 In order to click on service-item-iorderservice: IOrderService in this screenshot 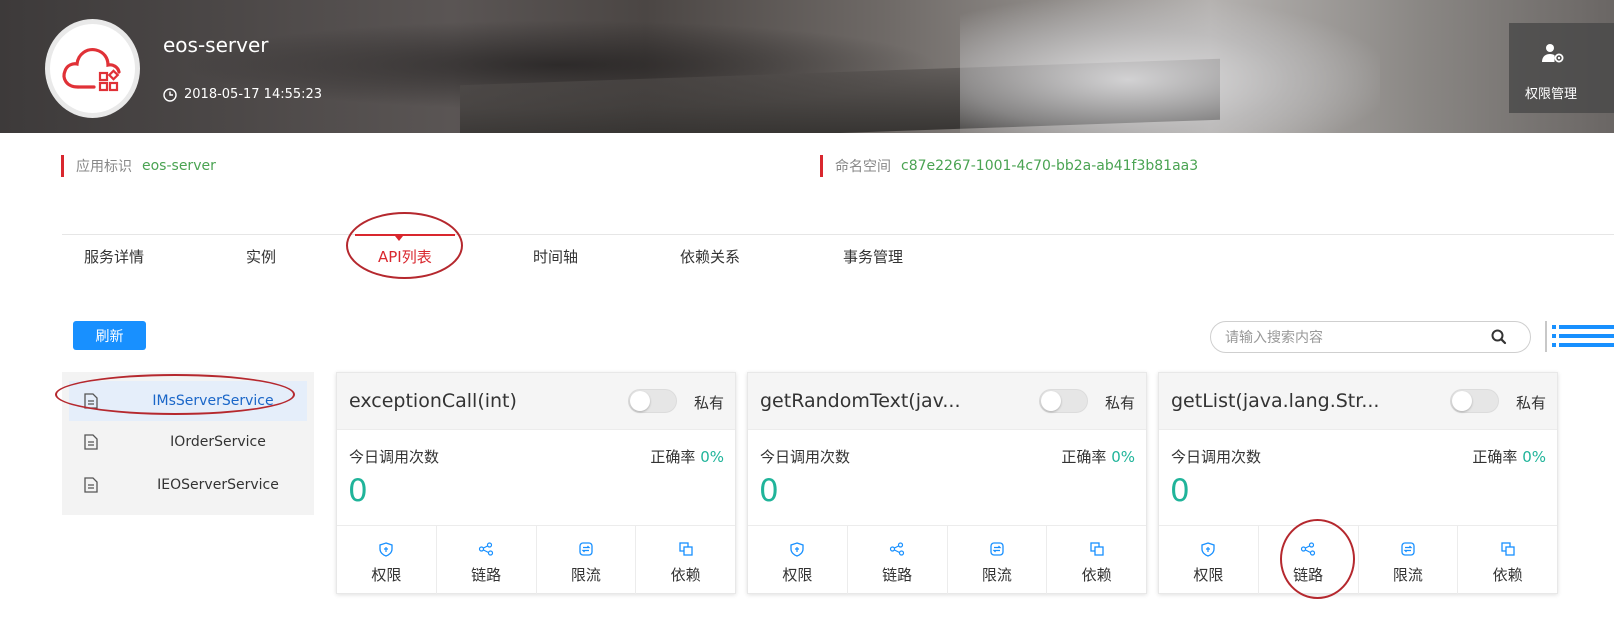, I will do `click(188, 442)`.